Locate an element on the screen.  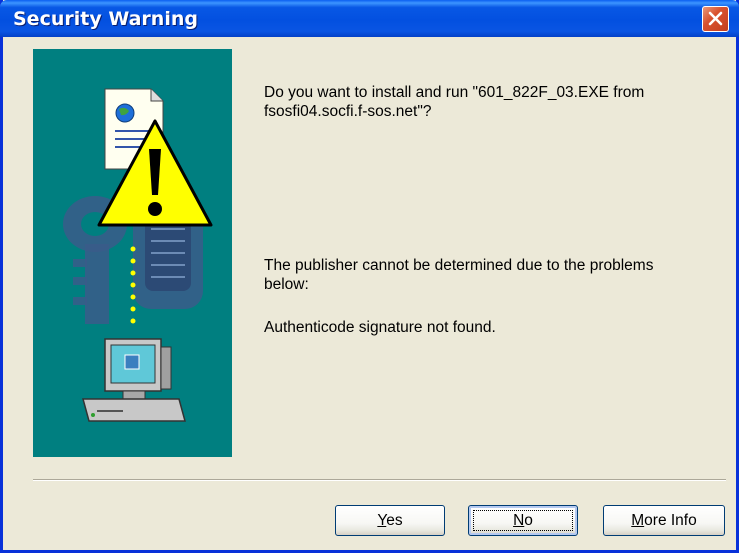
yes-button: Yes is located at coordinates (390, 520).